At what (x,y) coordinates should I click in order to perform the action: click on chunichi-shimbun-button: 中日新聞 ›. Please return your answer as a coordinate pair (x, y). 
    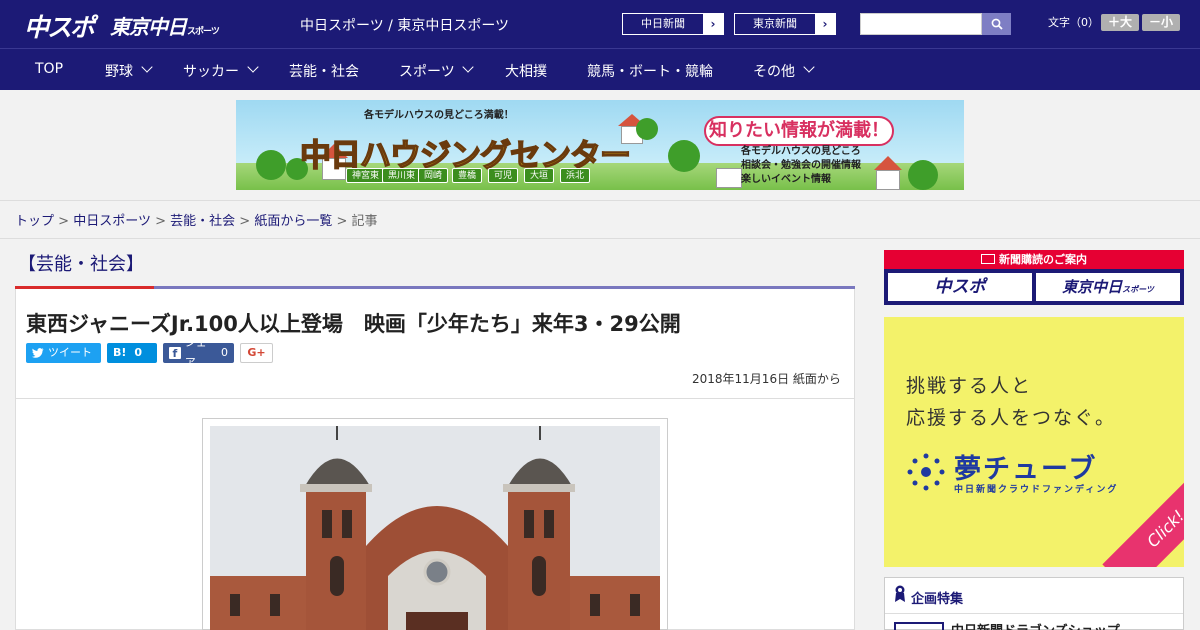
    Looking at the image, I should click on (673, 24).